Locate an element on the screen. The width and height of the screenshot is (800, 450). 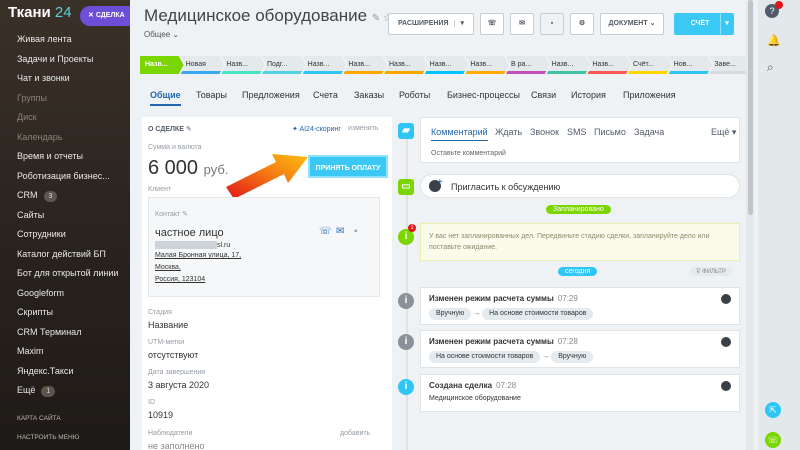
activity-tab: Задача is located at coordinates (649, 132).